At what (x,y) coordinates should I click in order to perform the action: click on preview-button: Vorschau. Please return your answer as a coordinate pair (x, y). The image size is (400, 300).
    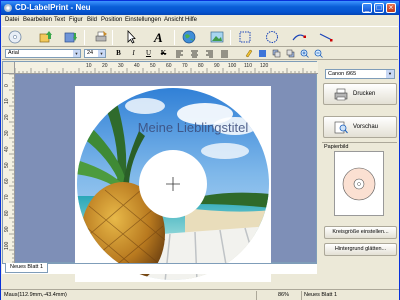
    Looking at the image, I should click on (360, 127).